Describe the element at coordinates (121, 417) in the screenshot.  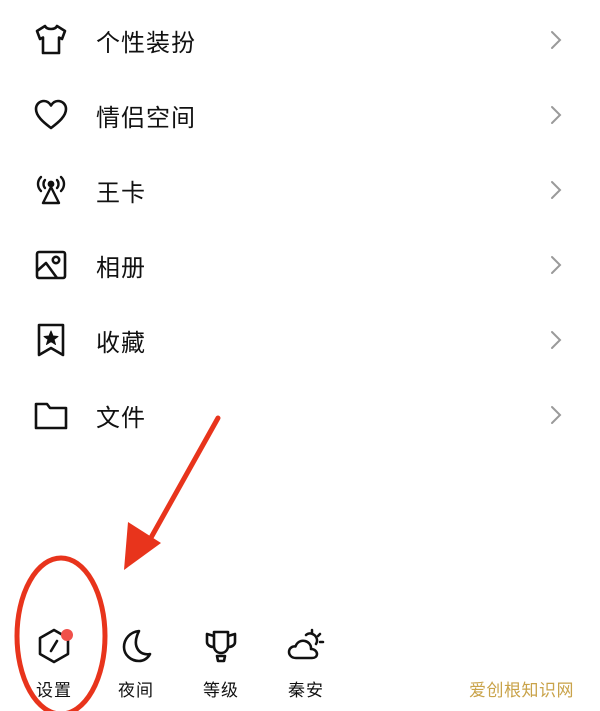
I see `menu-item-label: 文件` at that location.